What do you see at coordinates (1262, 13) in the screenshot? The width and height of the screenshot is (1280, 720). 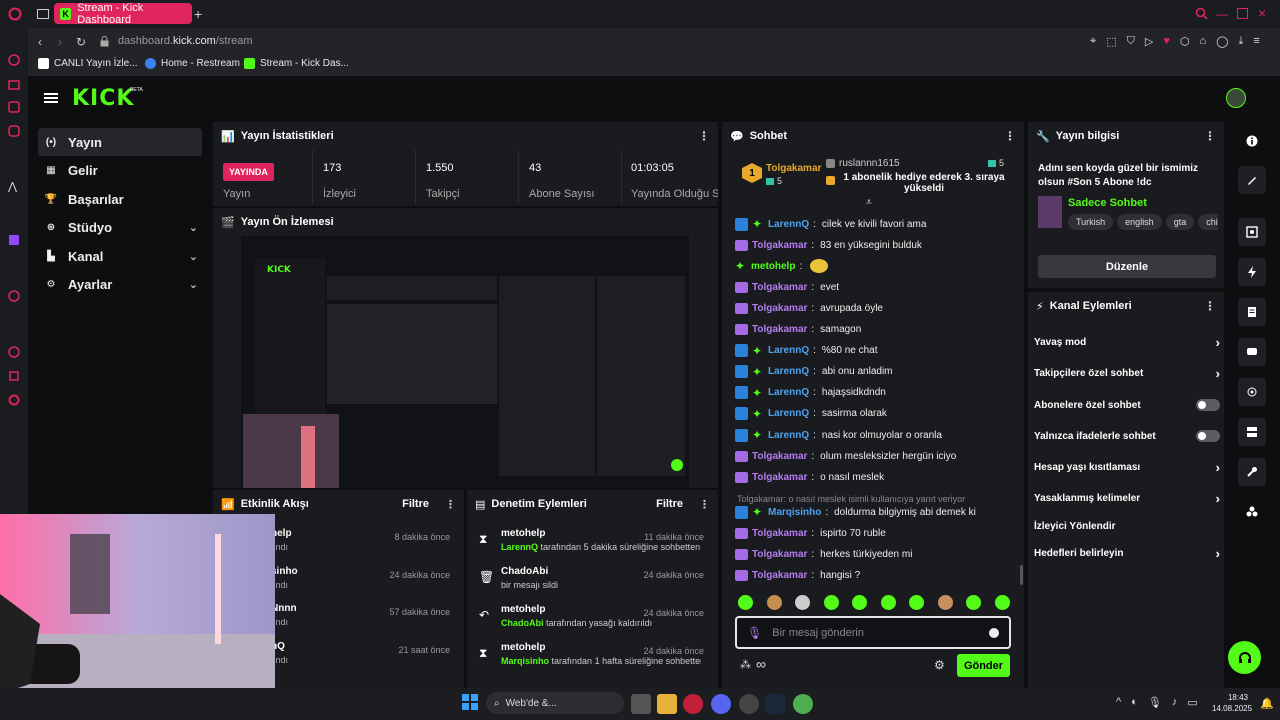 I see `close-icon: ×` at bounding box center [1262, 13].